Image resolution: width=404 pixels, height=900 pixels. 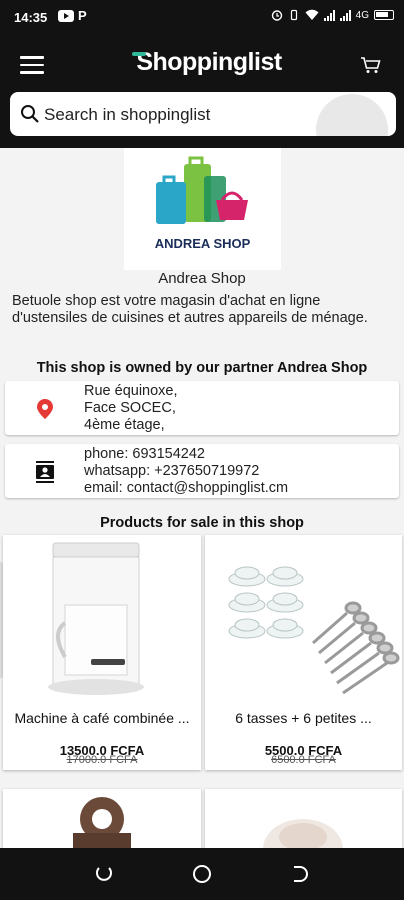 What do you see at coordinates (202, 243) in the screenshot?
I see `shop-logo-text: ANDREA SHOP` at bounding box center [202, 243].